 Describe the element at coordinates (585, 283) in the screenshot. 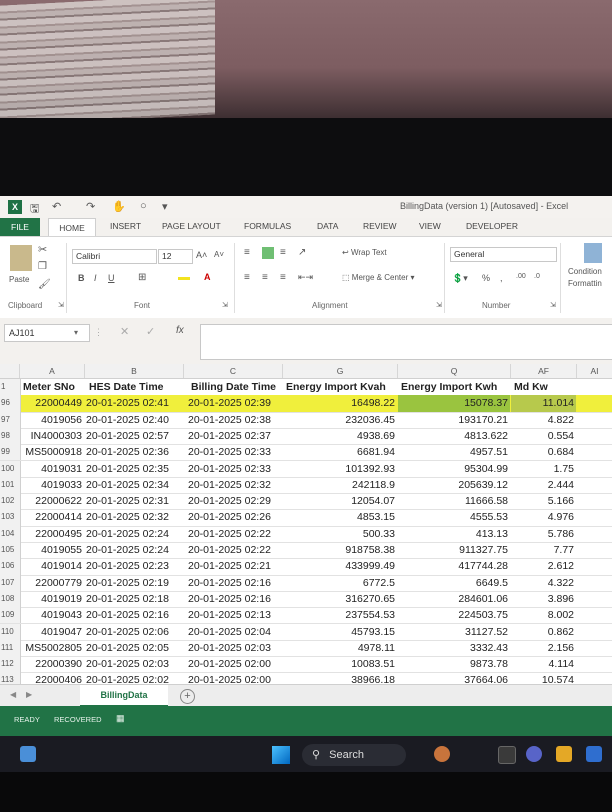

I see `conditional-formatting-label-2: Formattin` at that location.